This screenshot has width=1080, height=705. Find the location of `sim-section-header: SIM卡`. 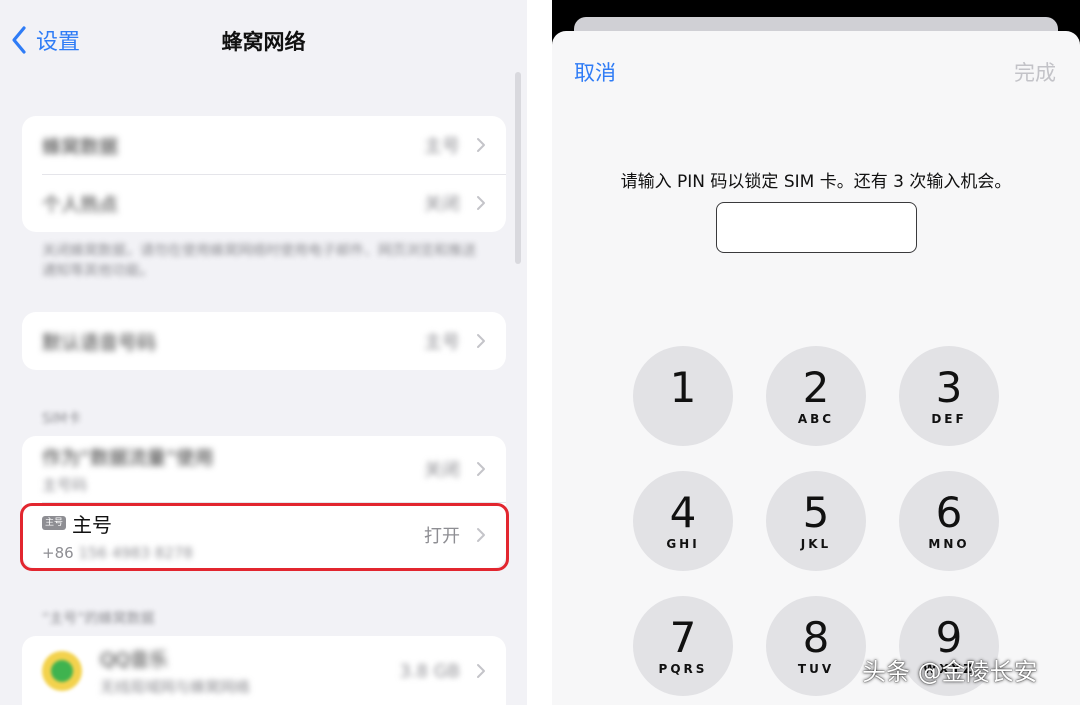

sim-section-header: SIM卡 is located at coordinates (62, 419).